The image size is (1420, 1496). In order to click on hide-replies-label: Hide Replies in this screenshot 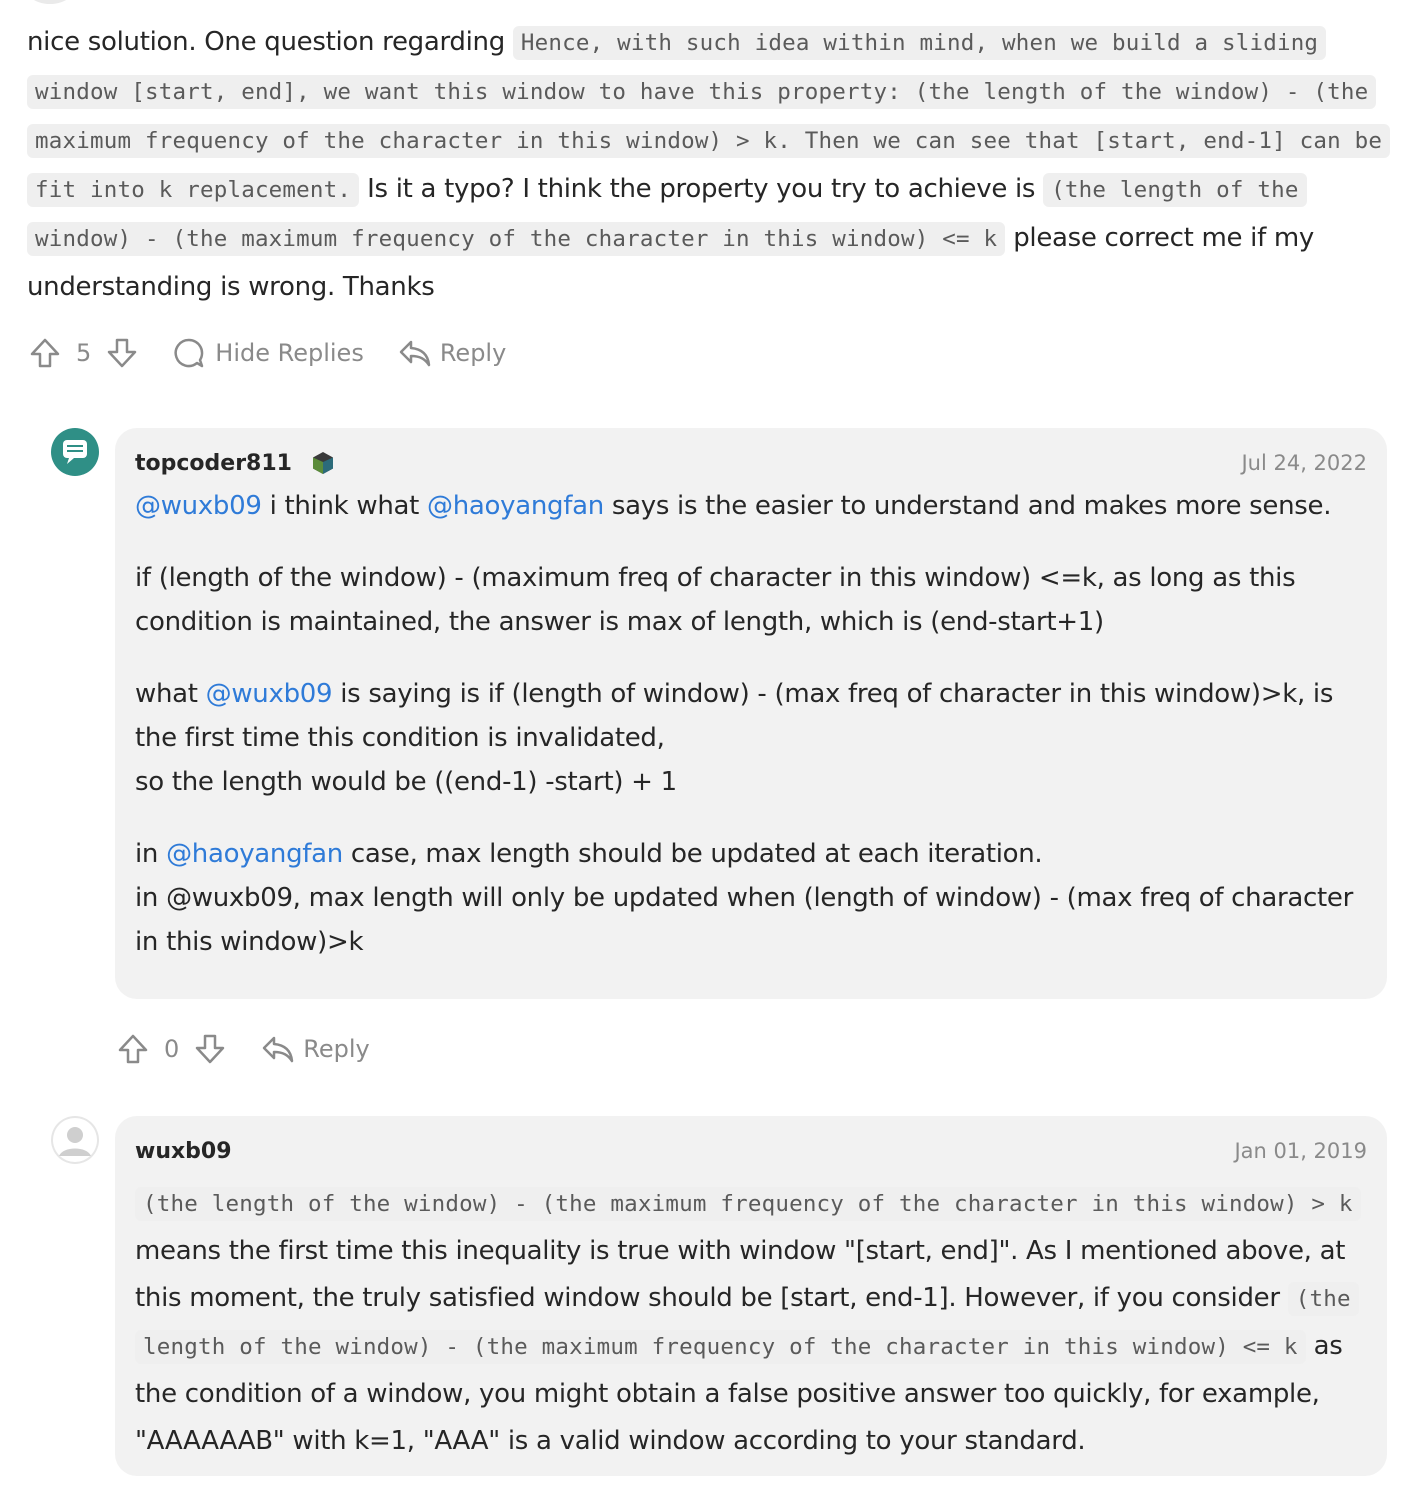, I will do `click(289, 353)`.